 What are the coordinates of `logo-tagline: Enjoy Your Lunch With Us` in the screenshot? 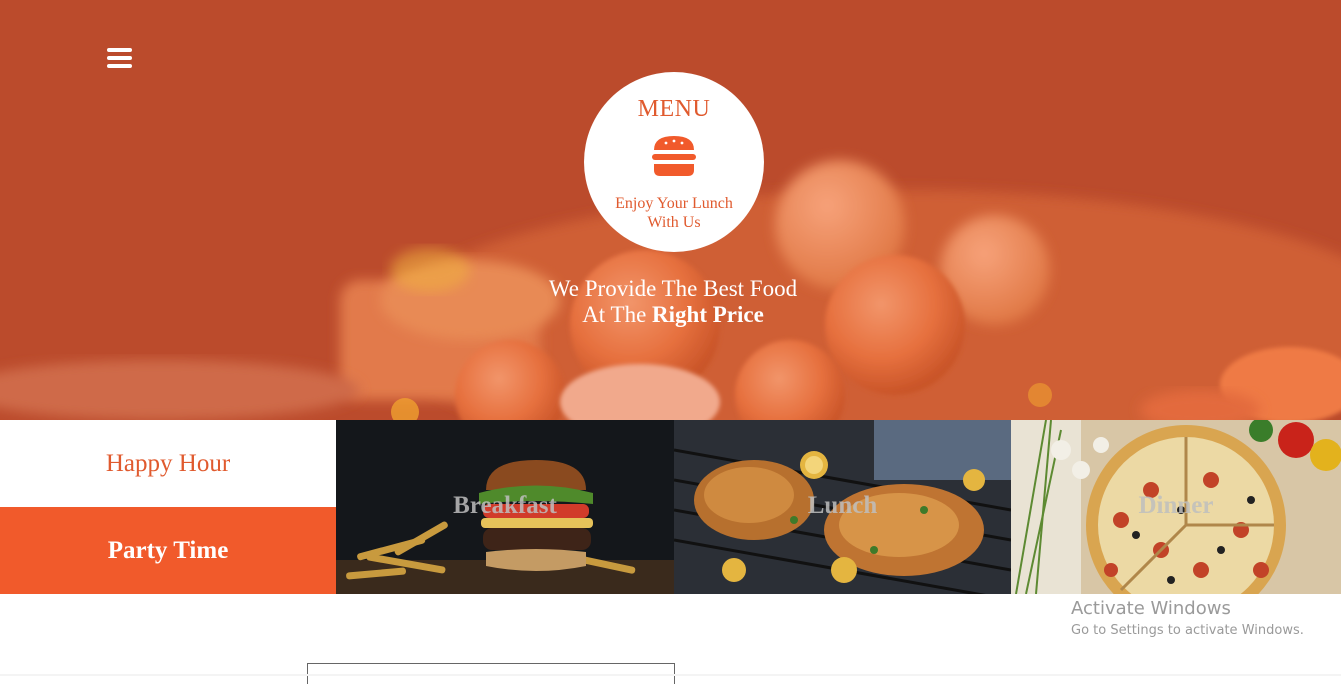 It's located at (674, 213).